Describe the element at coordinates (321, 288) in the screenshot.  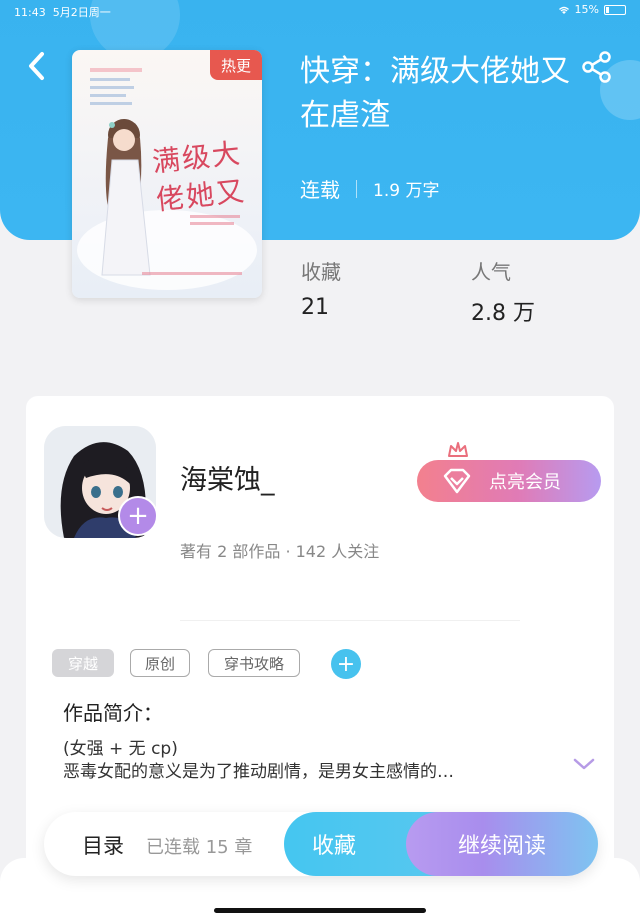
I see `stat-favorites: 收藏 21` at that location.